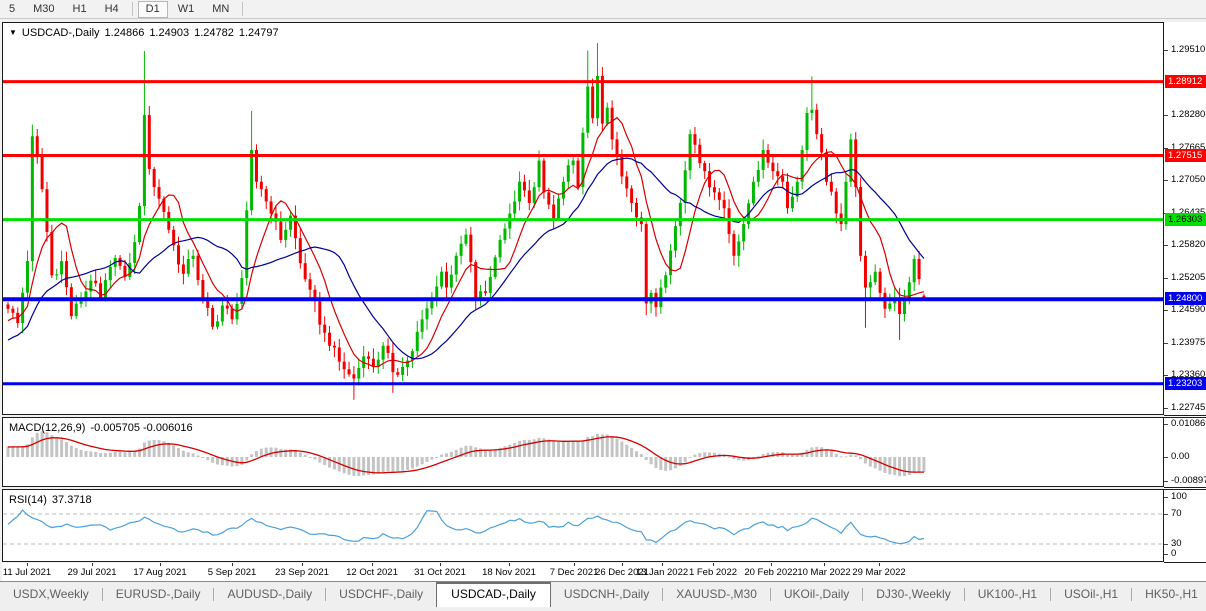 This screenshot has height=611, width=1206. What do you see at coordinates (152, 9) in the screenshot?
I see `timeframe-button-d1: D1` at bounding box center [152, 9].